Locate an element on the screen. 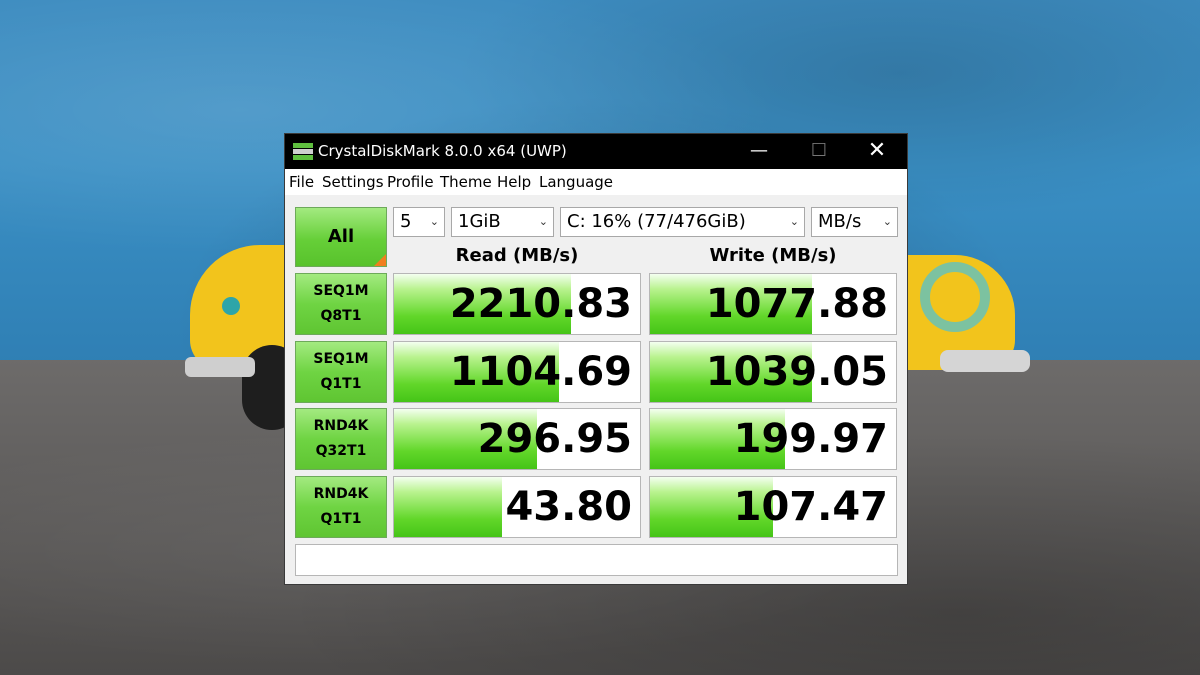  result-value: 1077.88 is located at coordinates (796, 304).